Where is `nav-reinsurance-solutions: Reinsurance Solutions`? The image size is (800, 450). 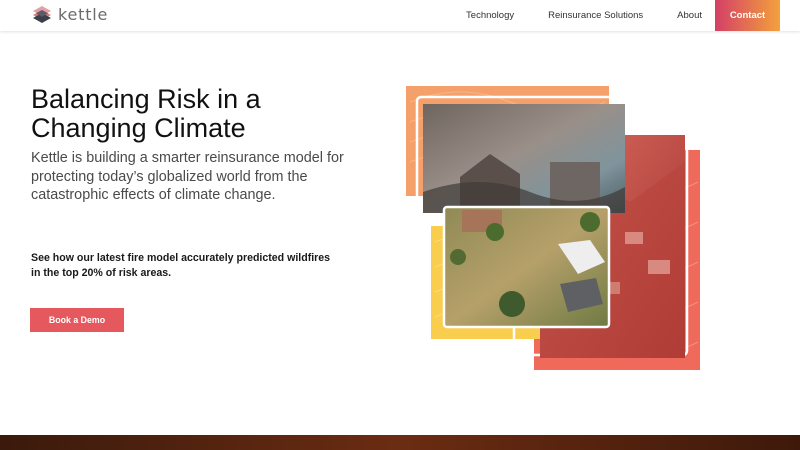 nav-reinsurance-solutions: Reinsurance Solutions is located at coordinates (595, 15).